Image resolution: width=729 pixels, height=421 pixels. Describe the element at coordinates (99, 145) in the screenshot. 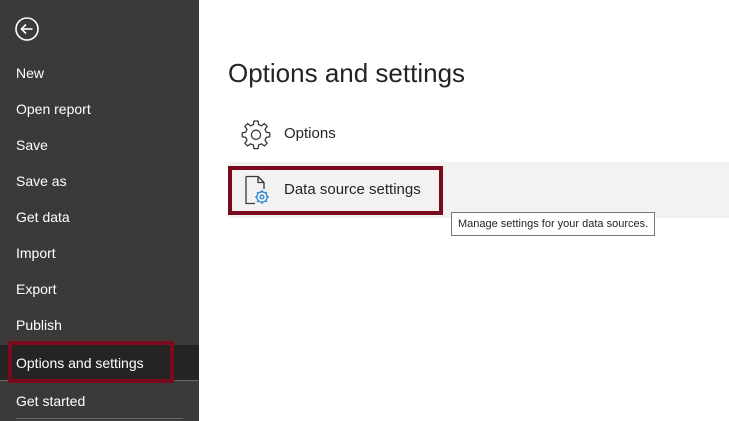

I see `sidebar-item-save: Save` at that location.